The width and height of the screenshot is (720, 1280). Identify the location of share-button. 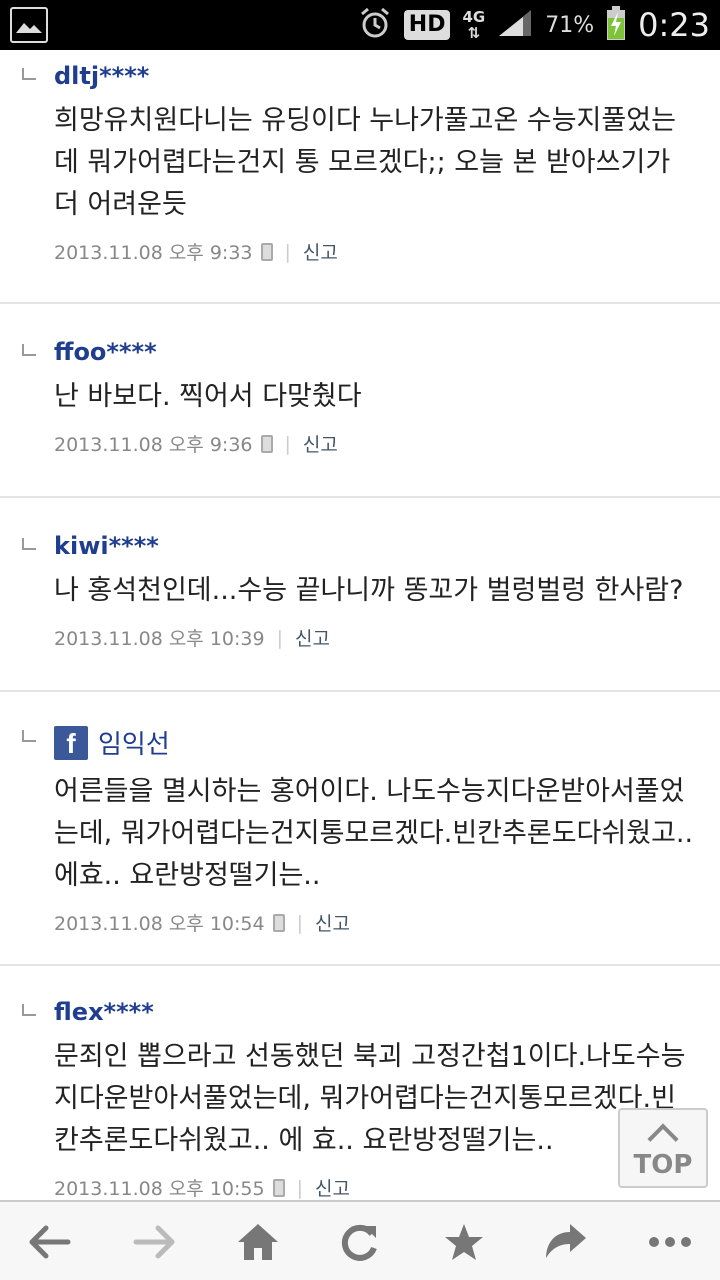
(566, 1242).